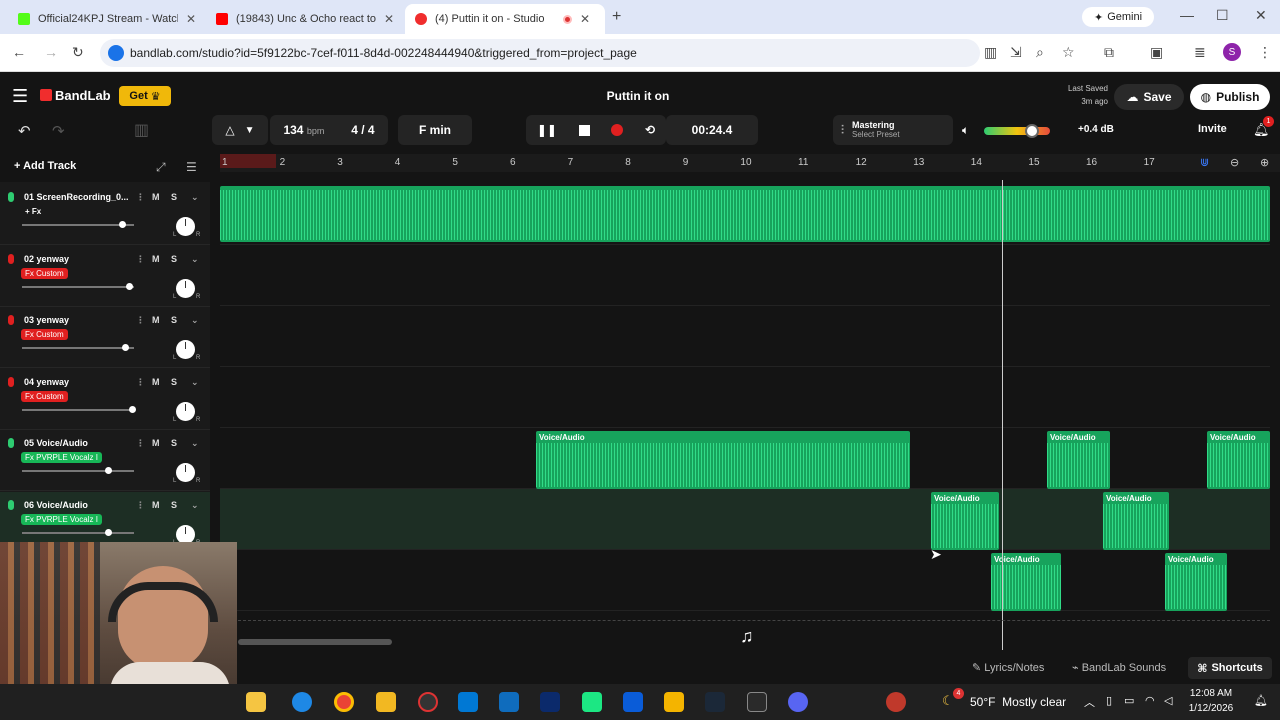  What do you see at coordinates (745, 519) in the screenshot?
I see `lane-06: Voice/Audio Voice/Audio` at bounding box center [745, 519].